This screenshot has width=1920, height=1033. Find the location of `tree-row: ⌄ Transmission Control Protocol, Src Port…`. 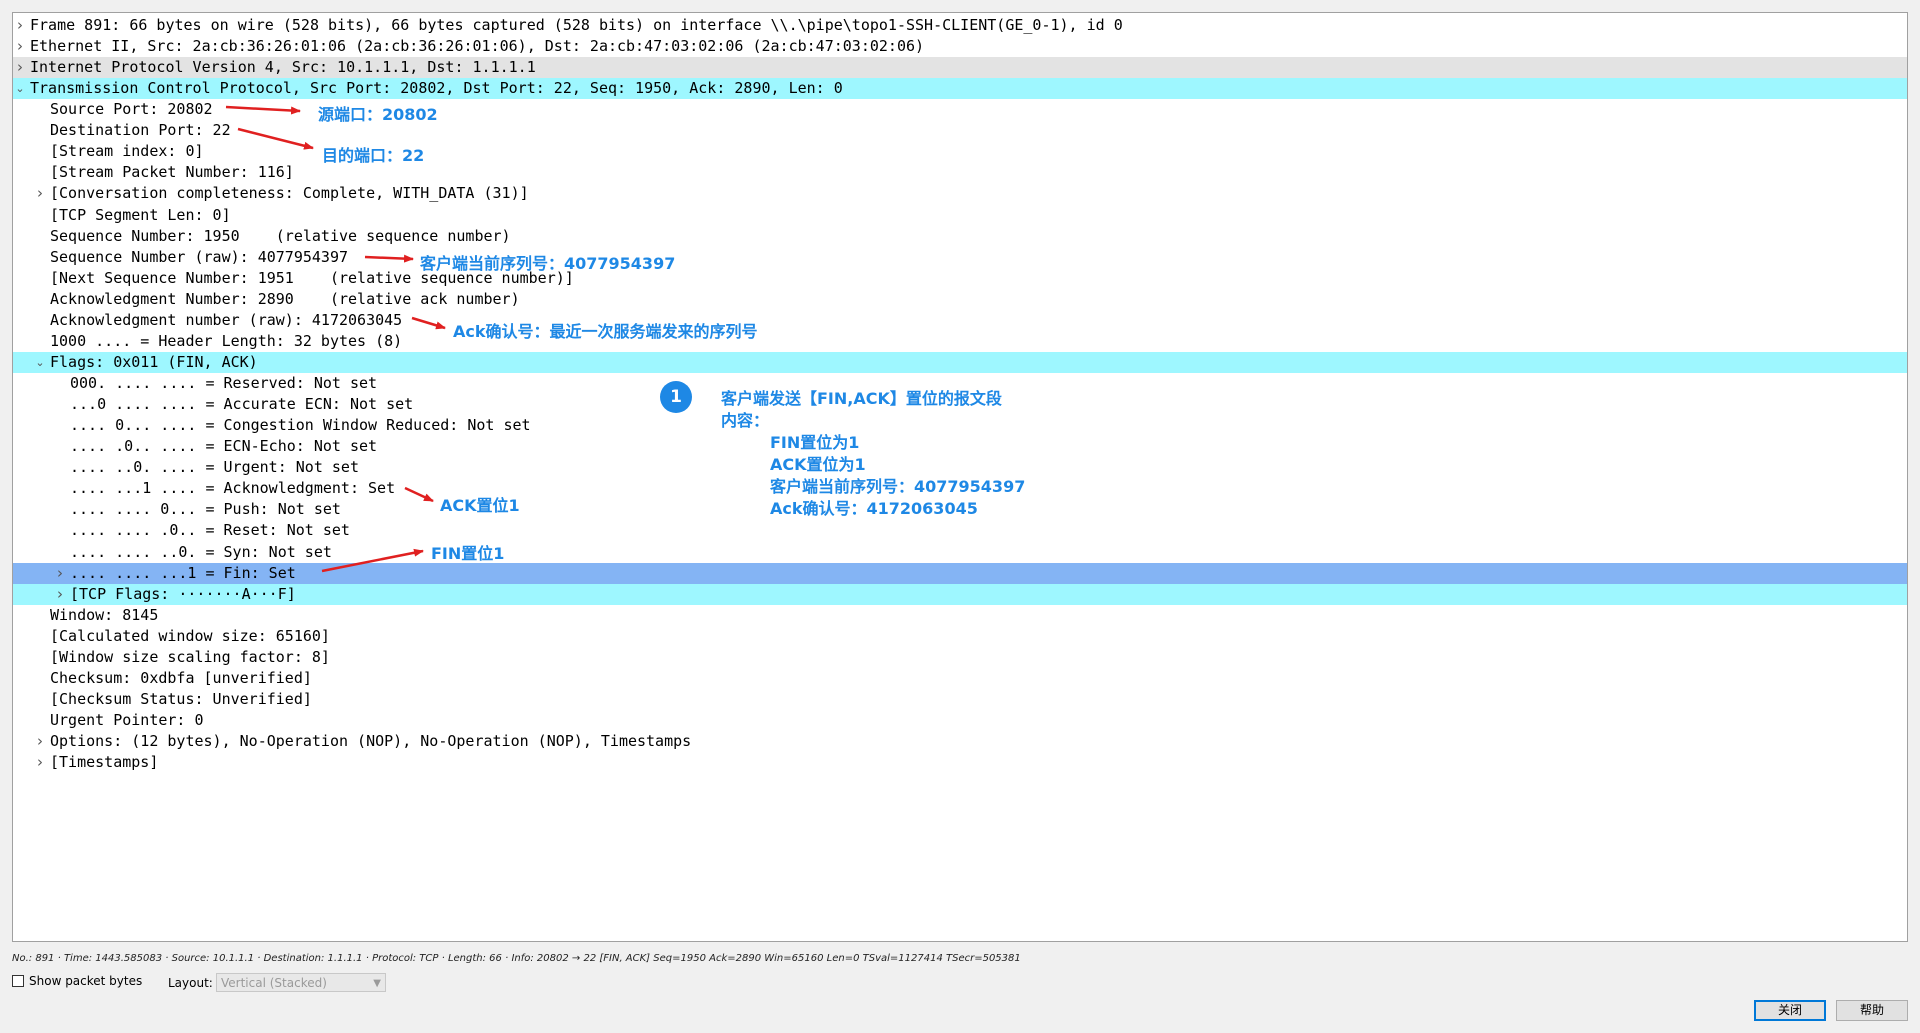

tree-row: ⌄ Transmission Control Protocol, Src Port… is located at coordinates (960, 89).